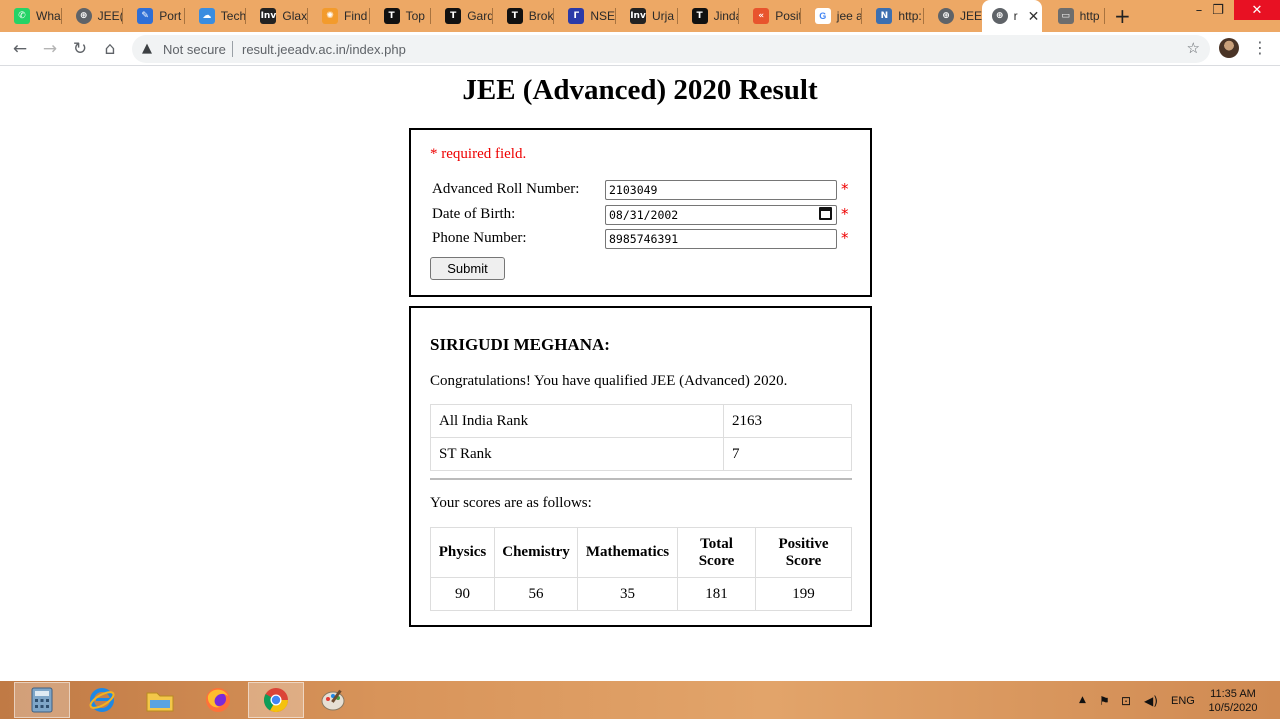  I want to click on not-secure-label: Not secure, so click(194, 49).